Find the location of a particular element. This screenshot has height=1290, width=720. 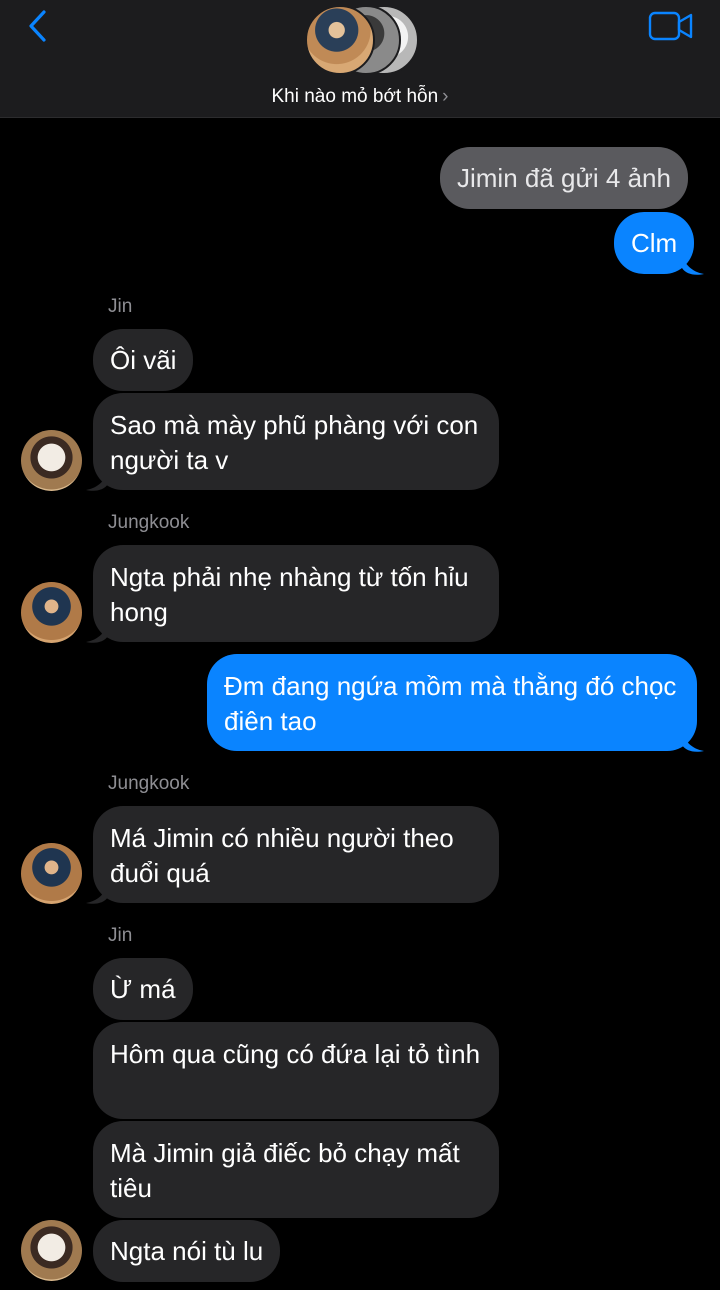

incoming-message: Ôi vãi is located at coordinates (143, 360).